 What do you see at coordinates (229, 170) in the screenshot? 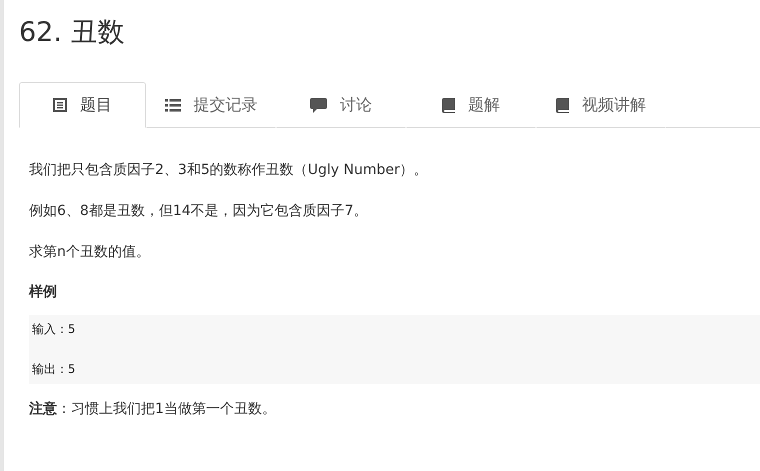
I see `problem-paragraph: 我们把只包含质因子2、3和5的数称作丑数（Ugly Number）。` at bounding box center [229, 170].